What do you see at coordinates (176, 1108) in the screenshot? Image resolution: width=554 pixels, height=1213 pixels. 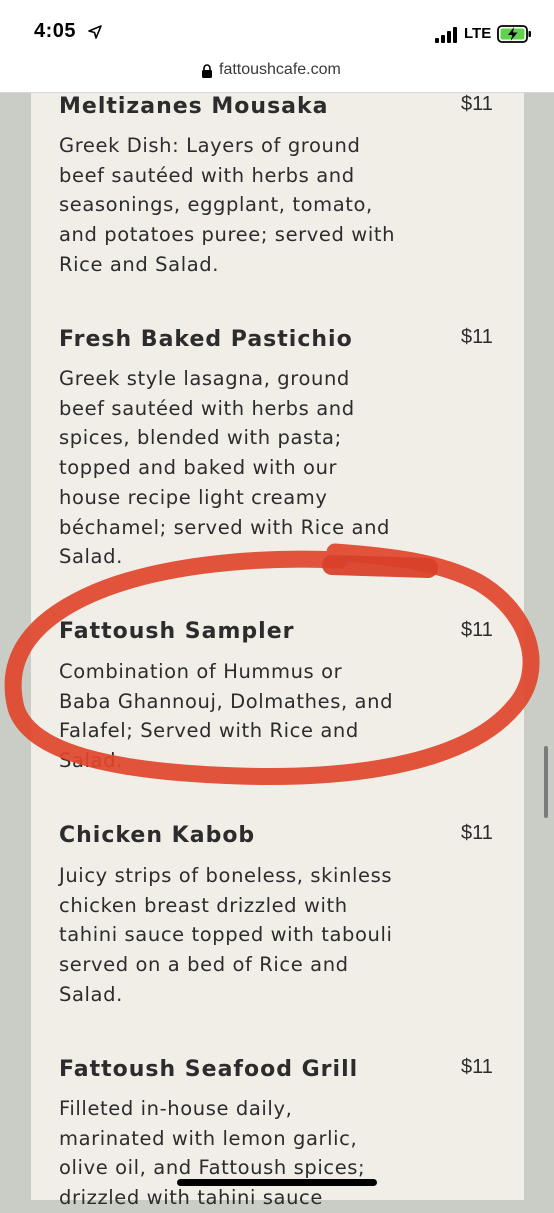 I see `description-line: Filleted in-house daily,` at bounding box center [176, 1108].